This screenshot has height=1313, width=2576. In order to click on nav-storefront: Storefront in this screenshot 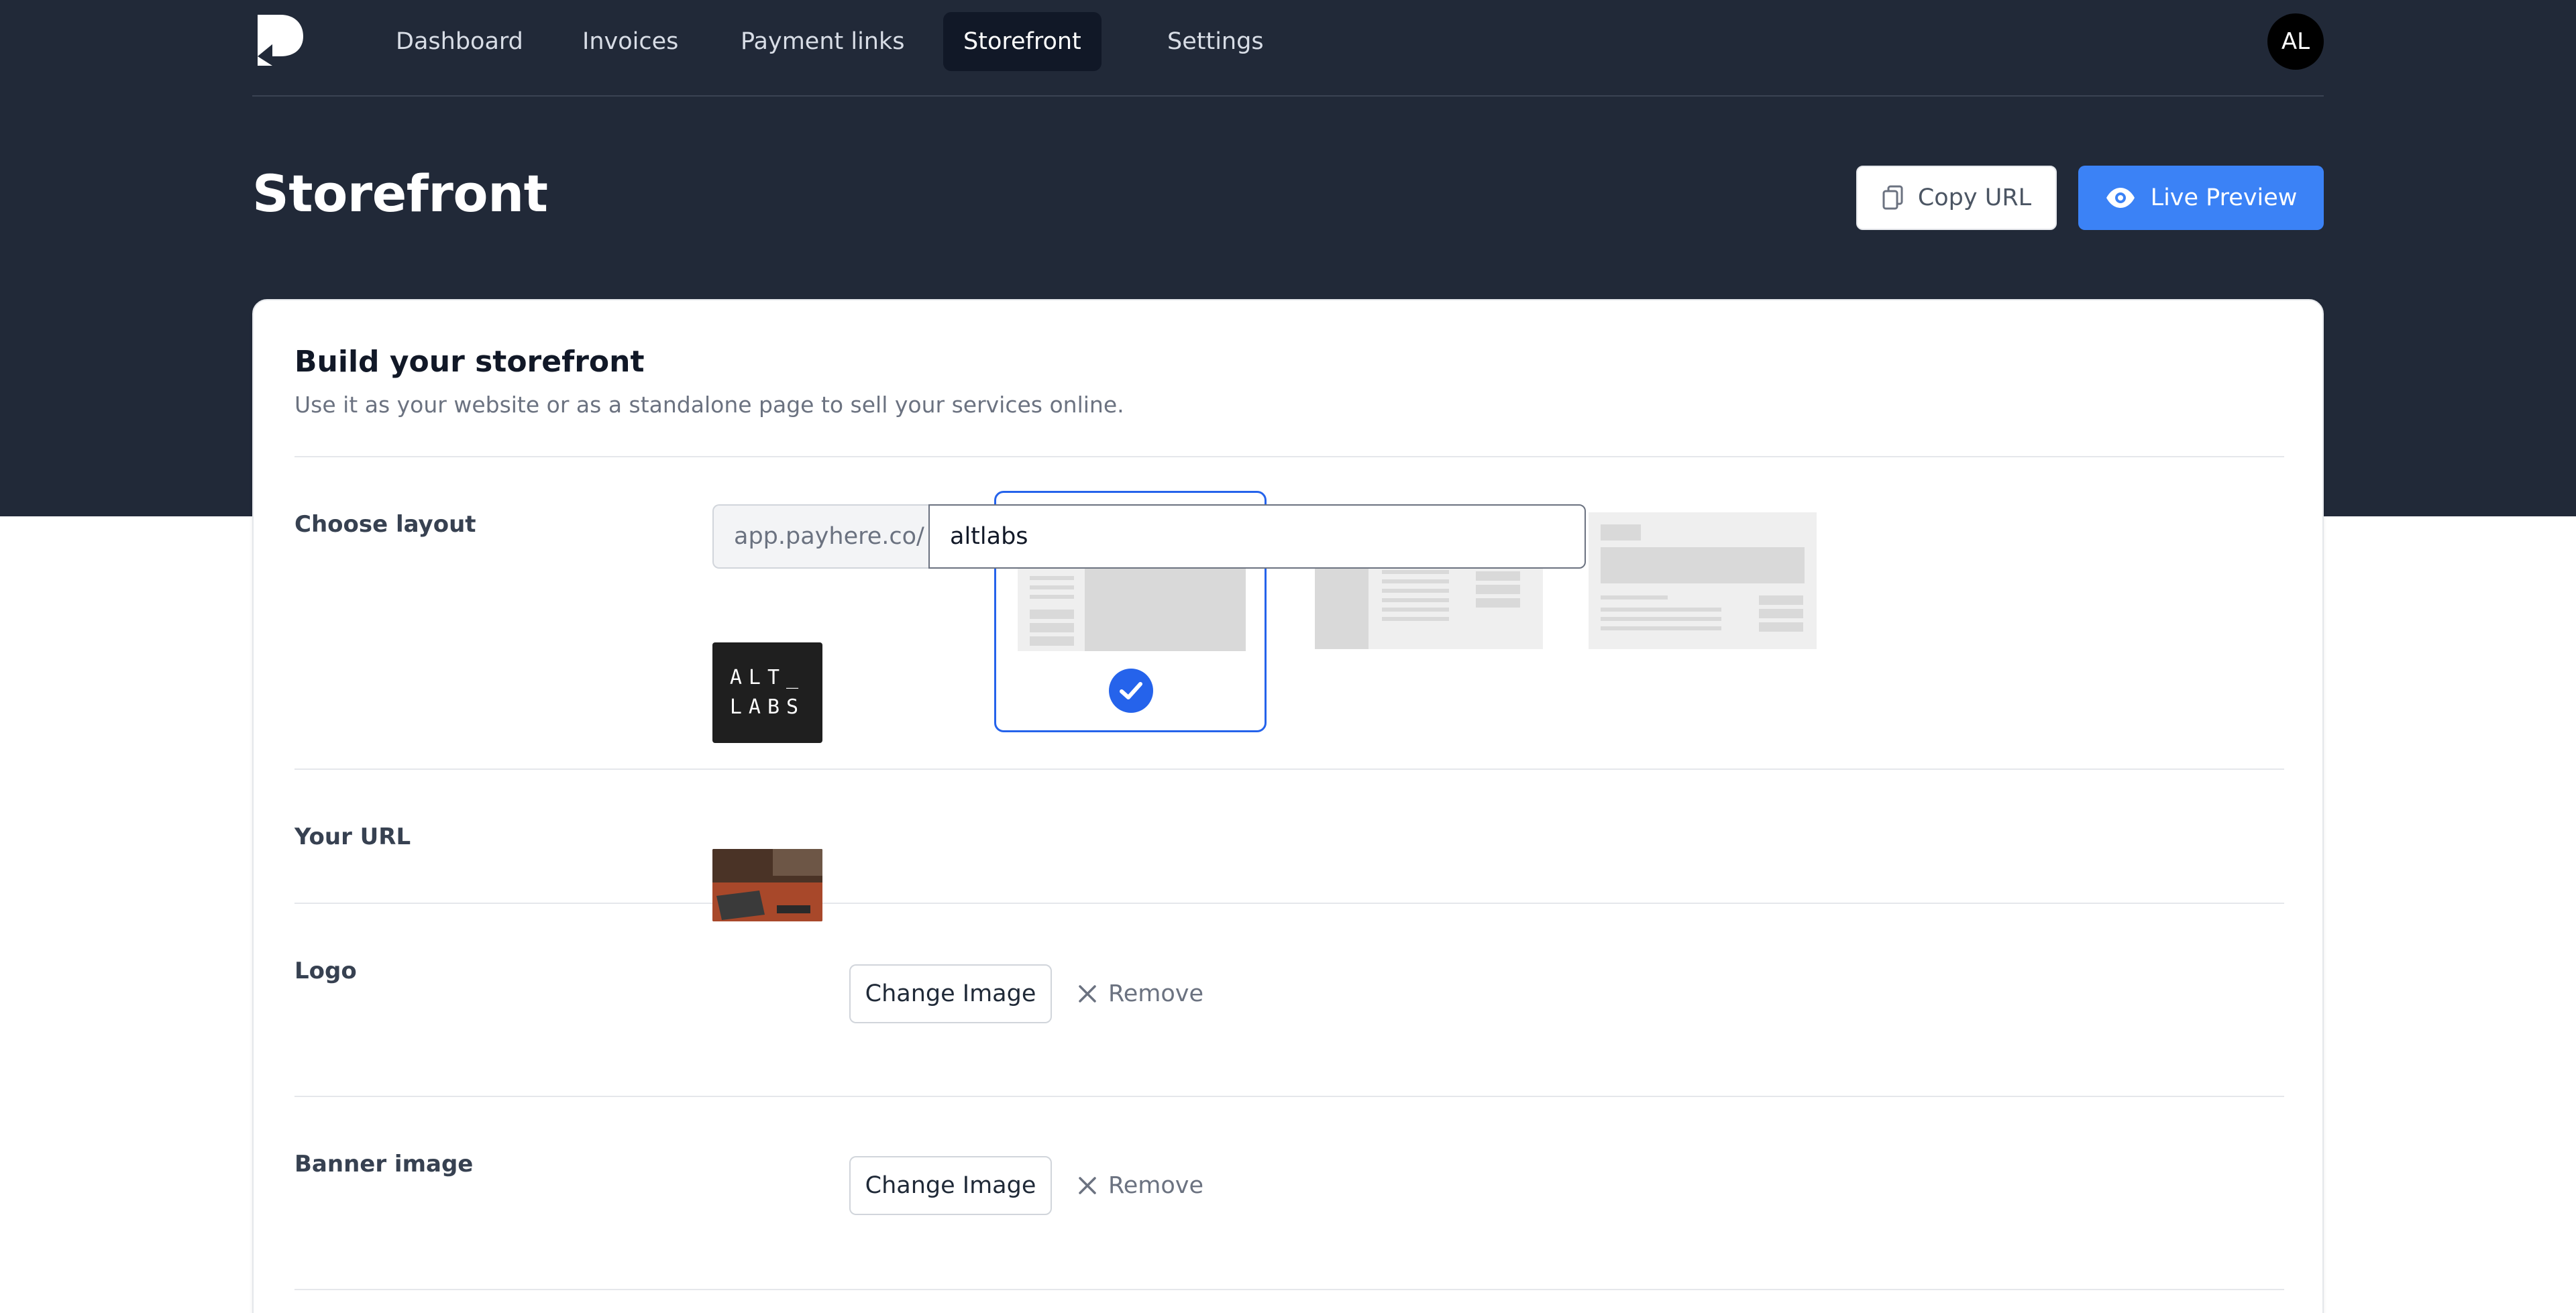, I will do `click(1022, 41)`.